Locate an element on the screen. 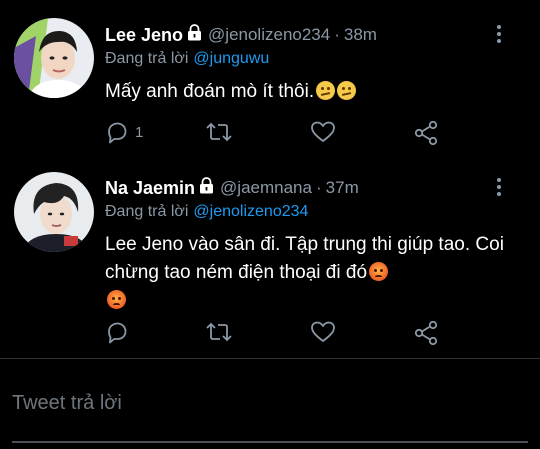  mention-link: @junguwu is located at coordinates (231, 58).